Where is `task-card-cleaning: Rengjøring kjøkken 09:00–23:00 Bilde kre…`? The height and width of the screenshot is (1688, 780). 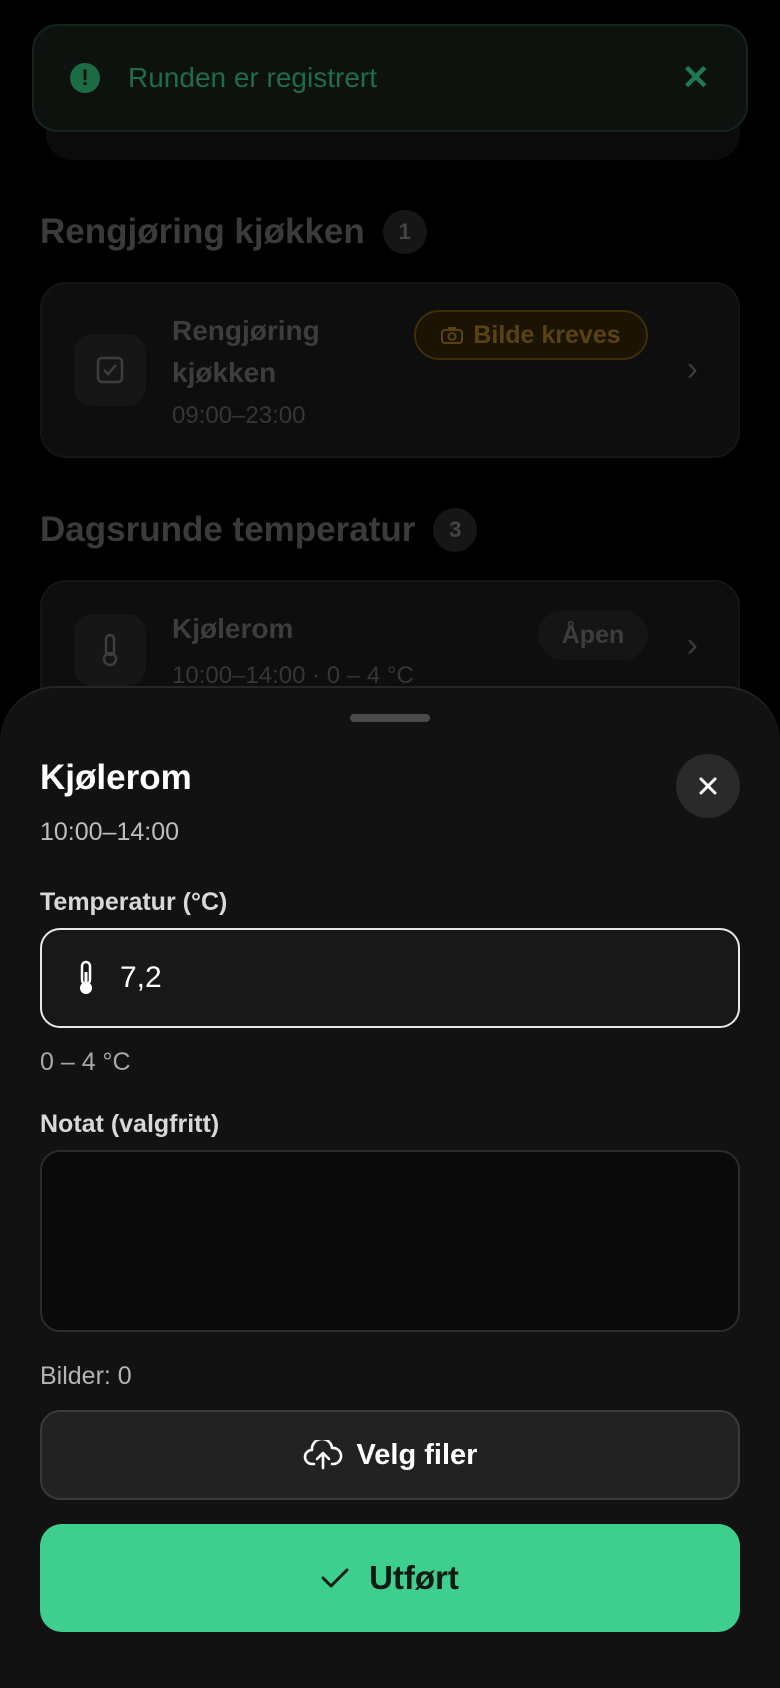
task-card-cleaning: Rengjøring kjøkken 09:00–23:00 Bilde kre… is located at coordinates (390, 370).